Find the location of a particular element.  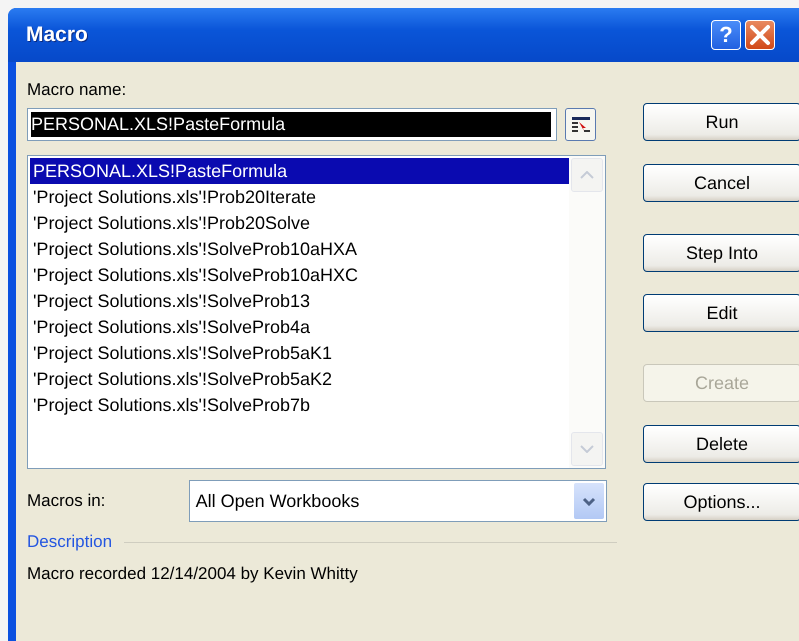

dialog-button: Delete is located at coordinates (721, 444).